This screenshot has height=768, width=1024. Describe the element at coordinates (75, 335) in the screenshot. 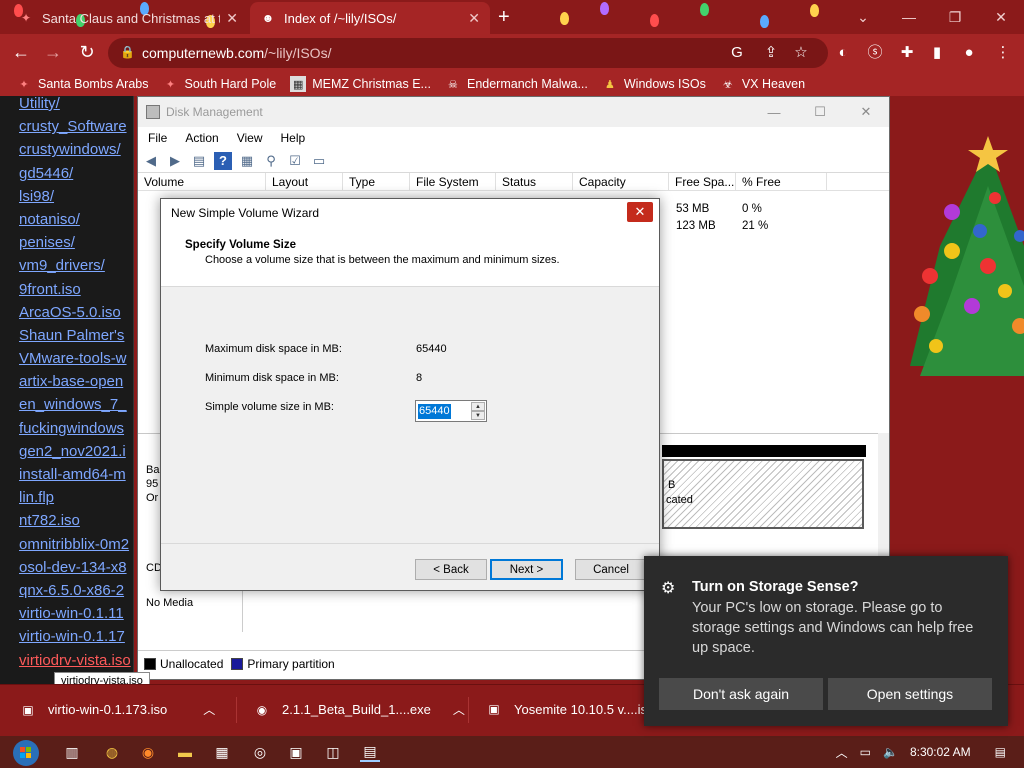

I see `file-link: Shaun Palmer's` at that location.